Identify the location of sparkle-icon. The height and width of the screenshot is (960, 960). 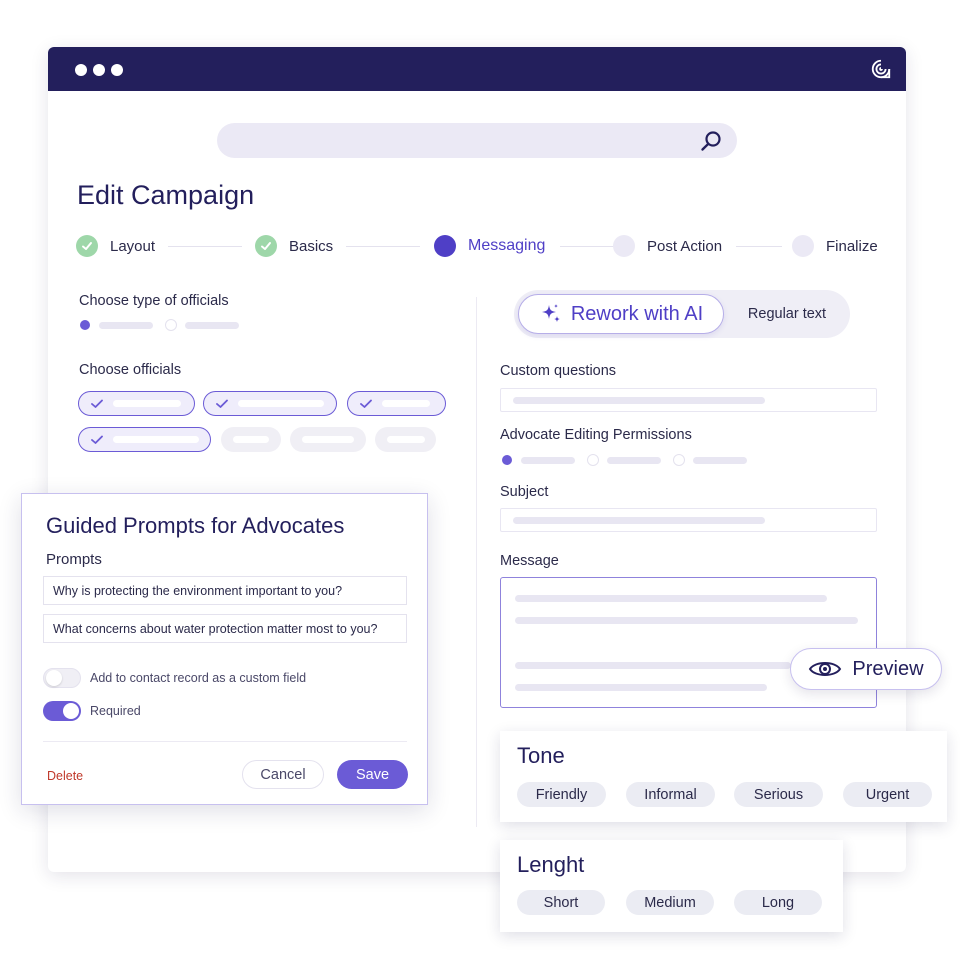
(550, 313).